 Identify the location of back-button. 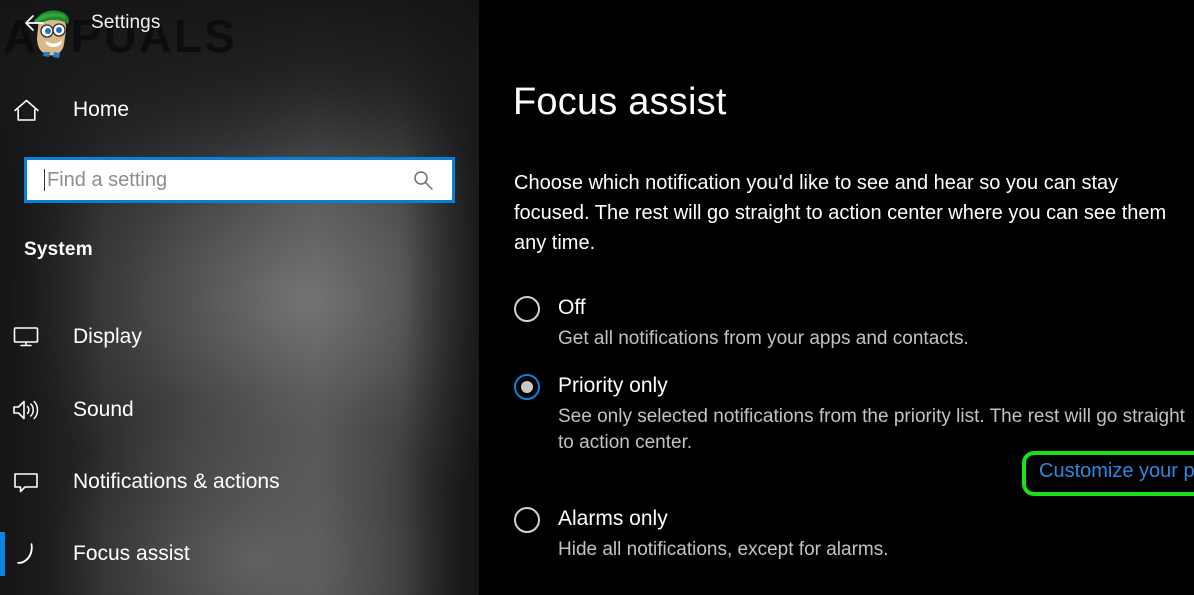
(34, 23).